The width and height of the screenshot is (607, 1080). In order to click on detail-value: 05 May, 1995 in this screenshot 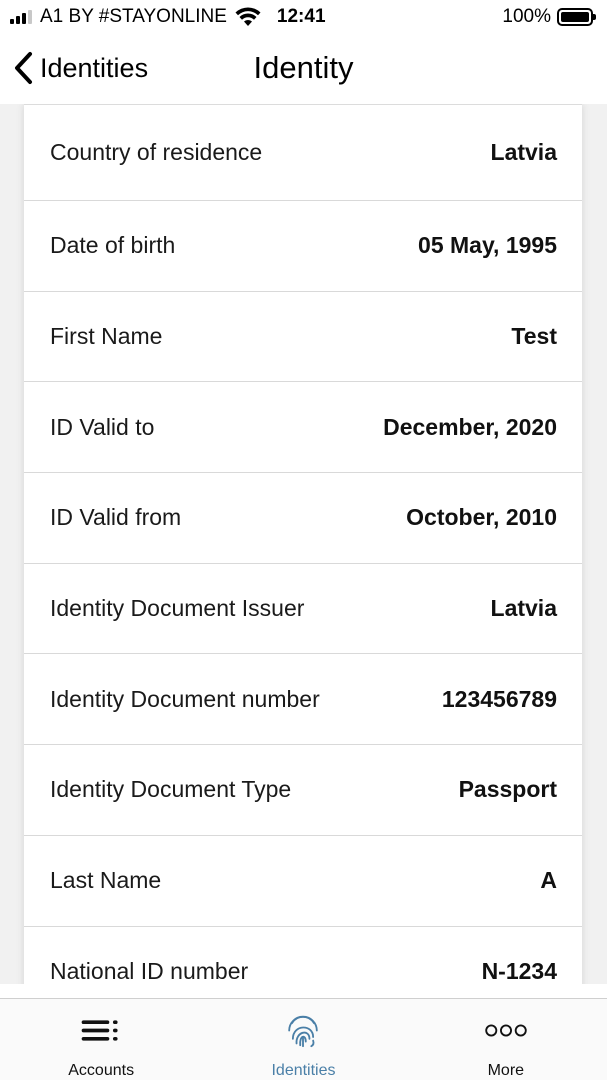, I will do `click(487, 245)`.